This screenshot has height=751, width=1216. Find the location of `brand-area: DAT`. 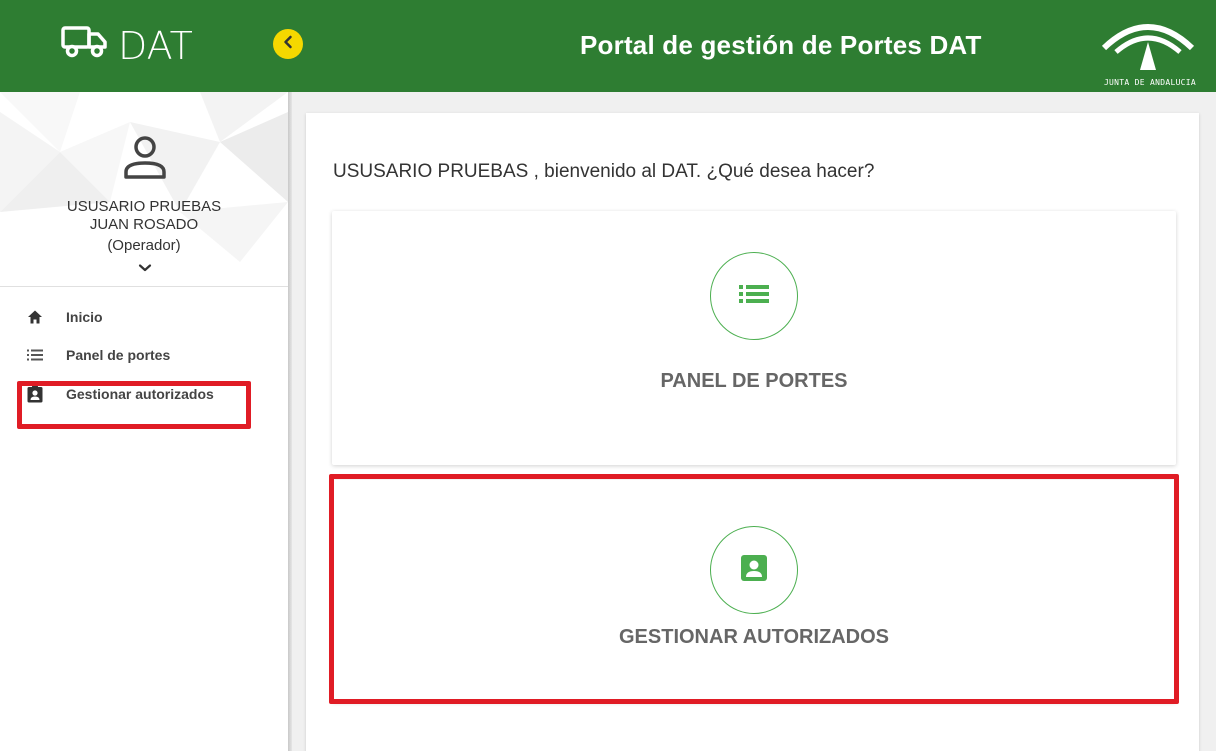

brand-area: DAT is located at coordinates (144, 46).